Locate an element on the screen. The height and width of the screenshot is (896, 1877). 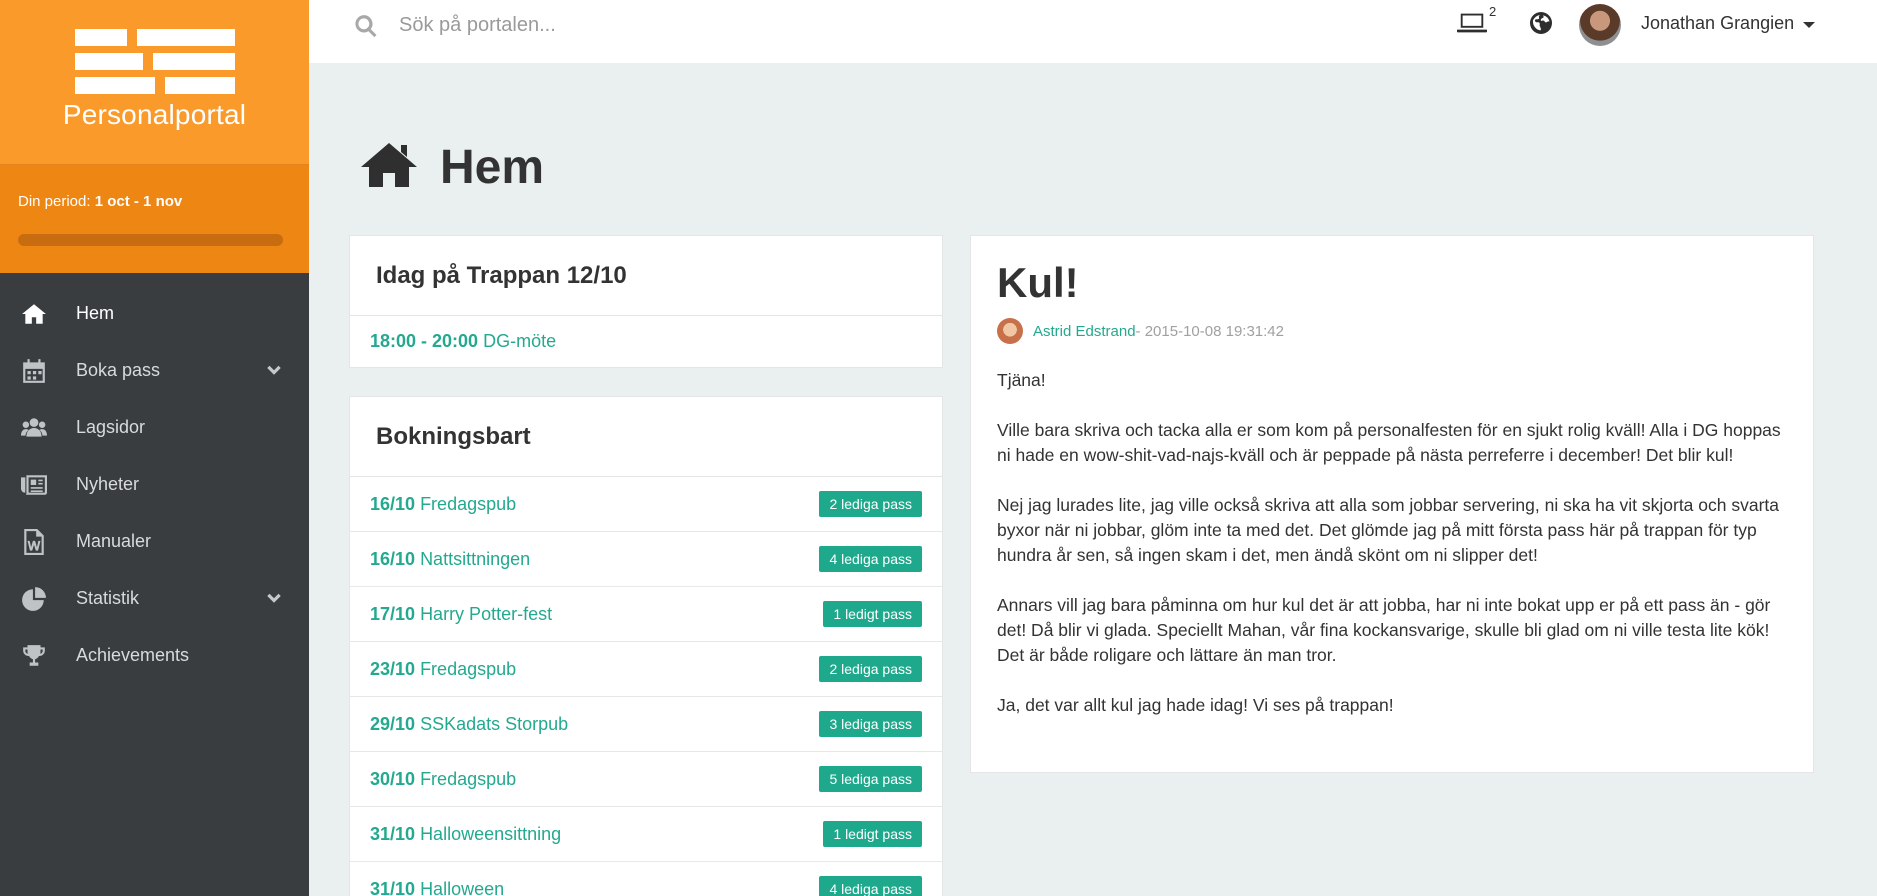
sidebar-item-manualer: Manualer is located at coordinates (154, 541).